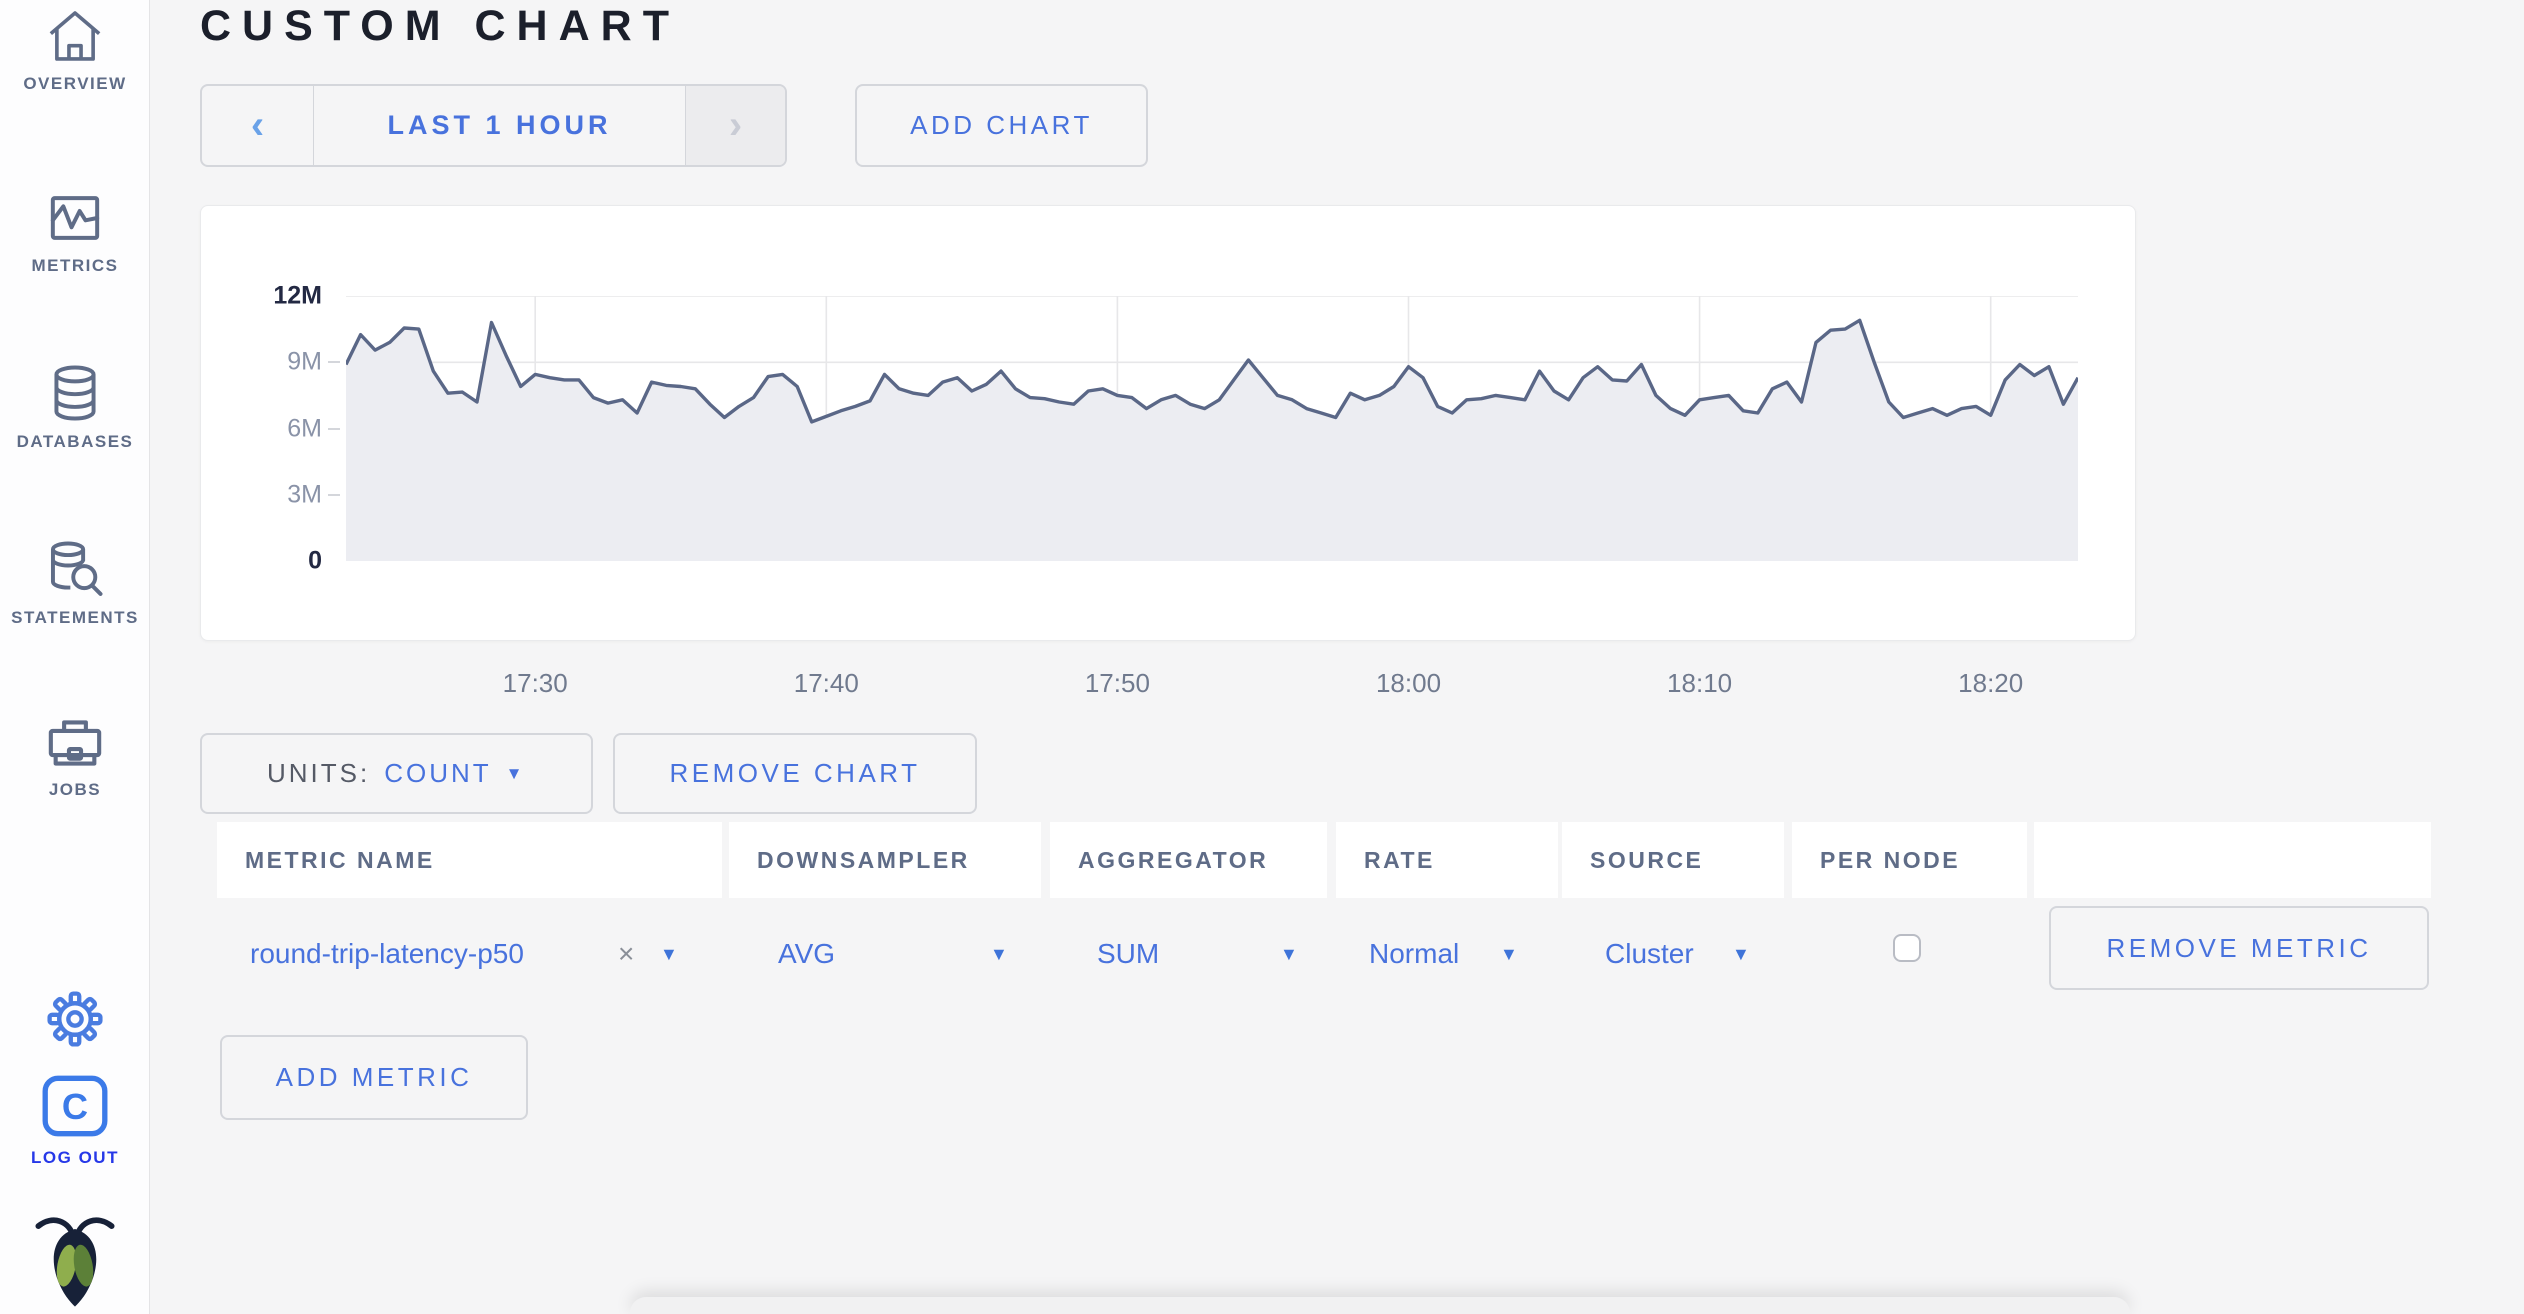 Image resolution: width=2524 pixels, height=1314 pixels. I want to click on column-header-per-node: PER NODE, so click(1909, 860).